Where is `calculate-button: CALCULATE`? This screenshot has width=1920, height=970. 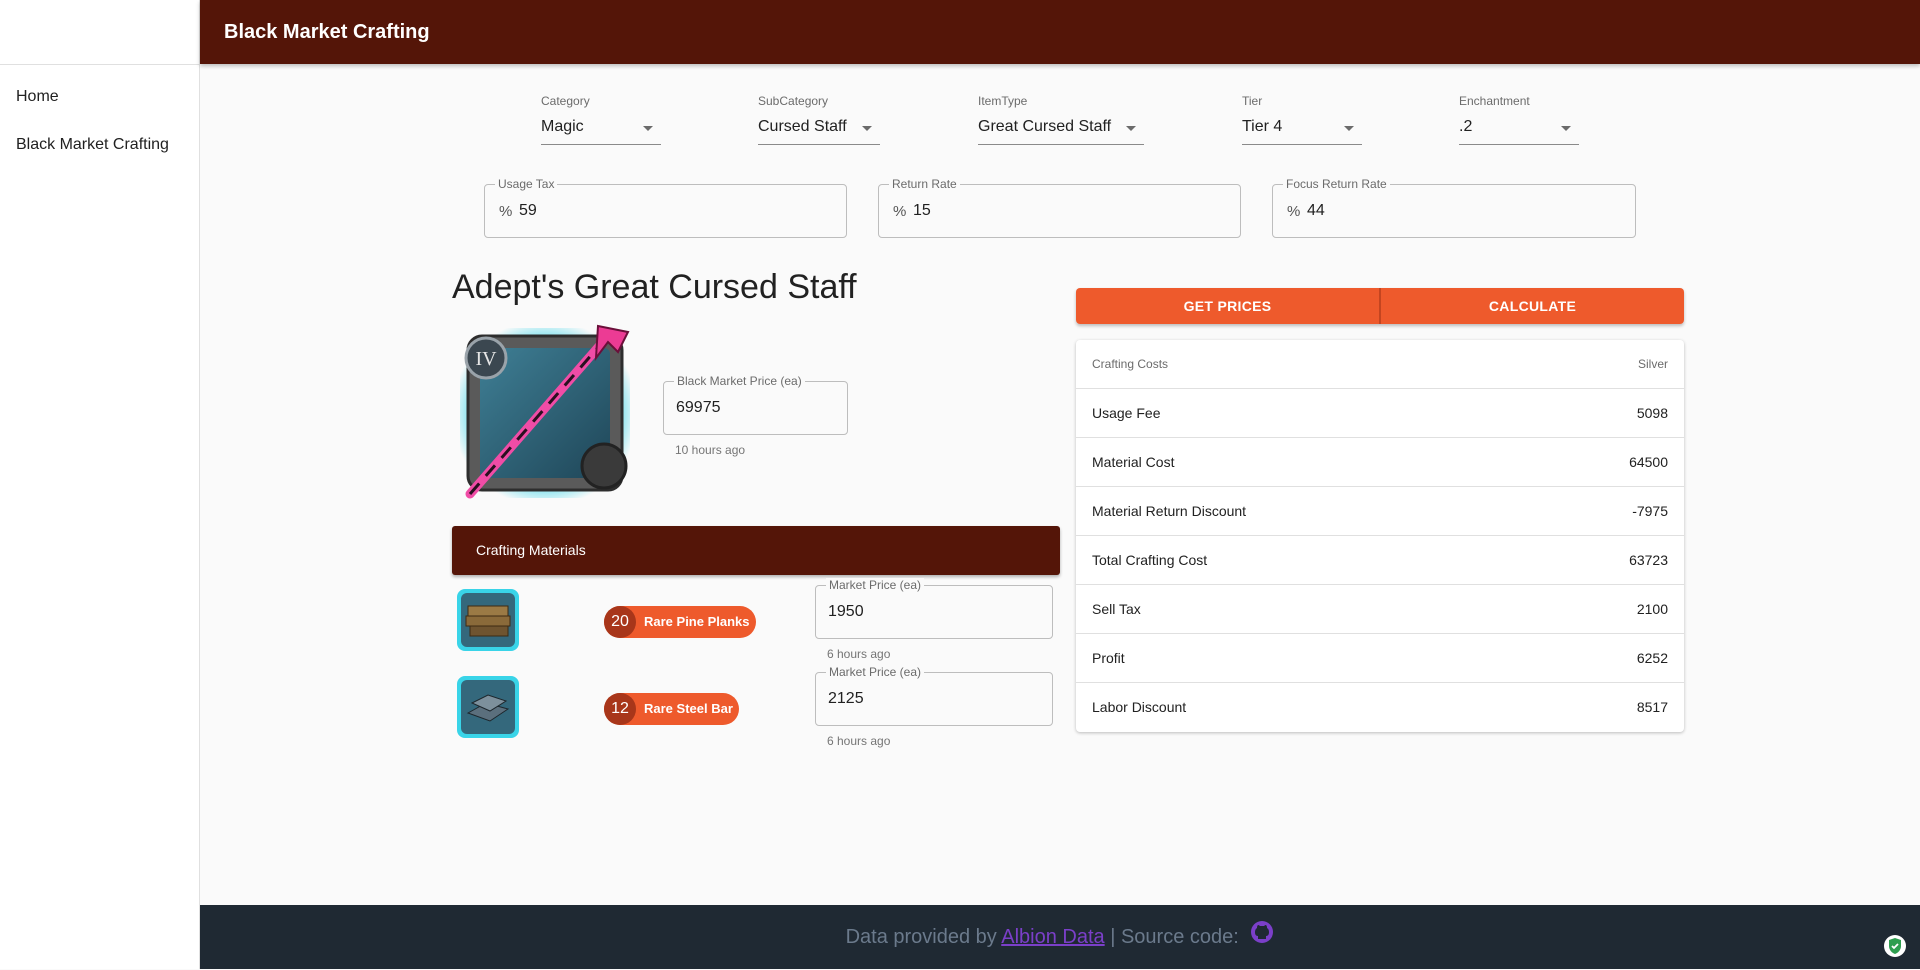 calculate-button: CALCULATE is located at coordinates (1532, 306).